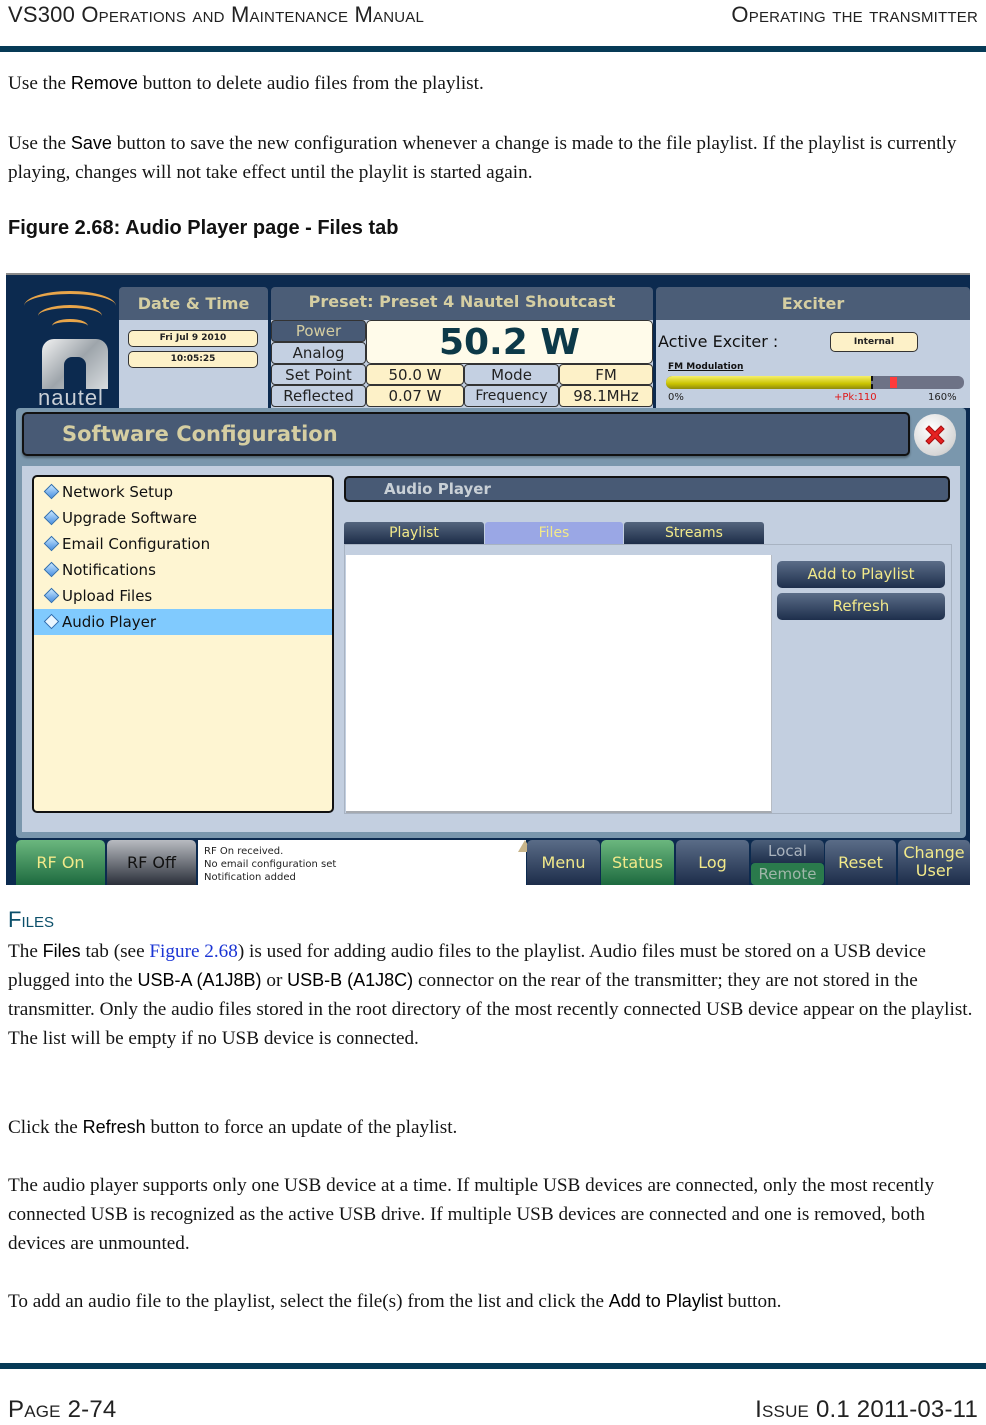 Image resolution: width=986 pixels, height=1425 pixels. I want to click on active-exciter-value: Internal, so click(874, 342).